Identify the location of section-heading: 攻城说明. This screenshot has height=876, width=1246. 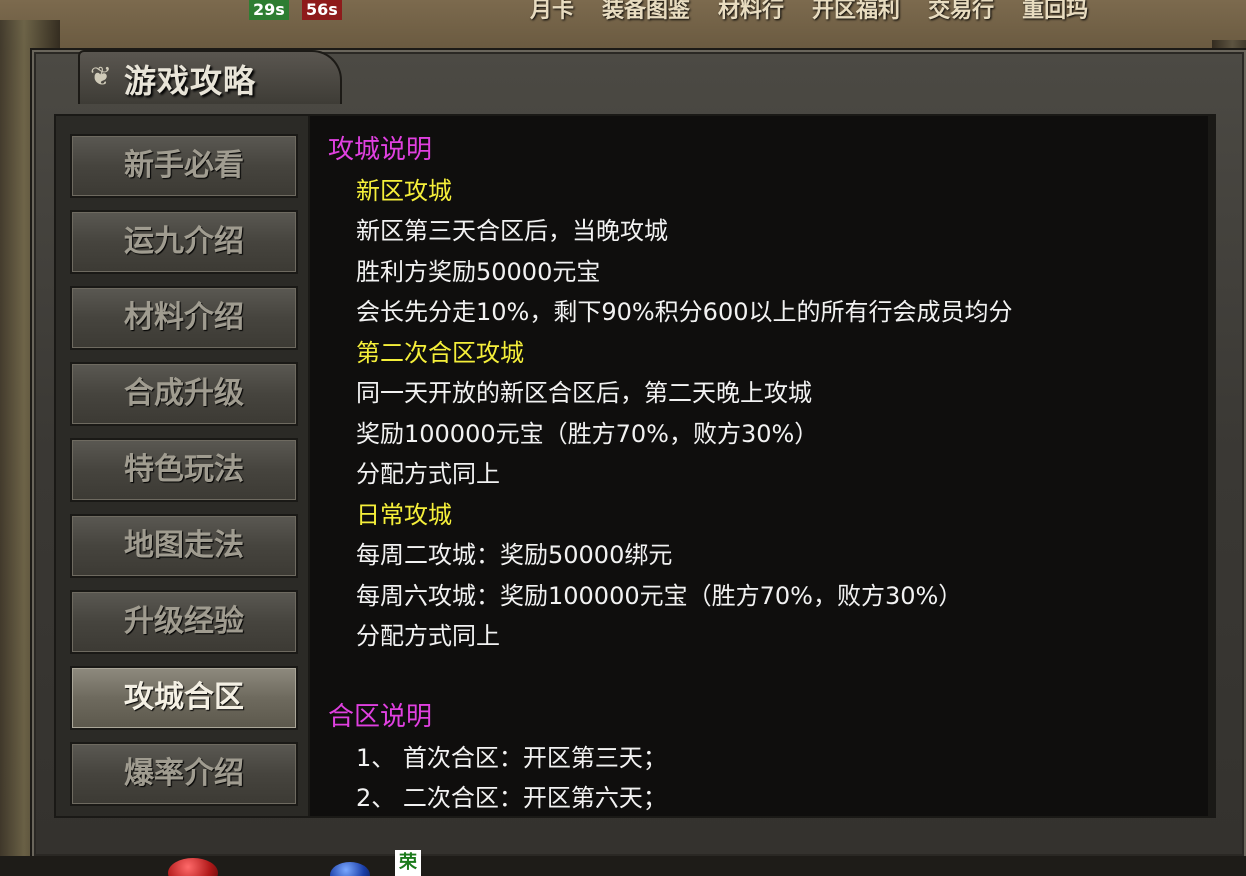
(380, 150).